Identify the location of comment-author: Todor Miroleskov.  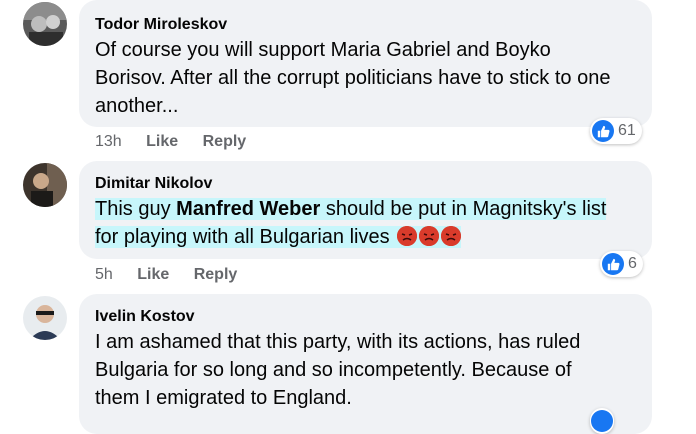
(161, 25).